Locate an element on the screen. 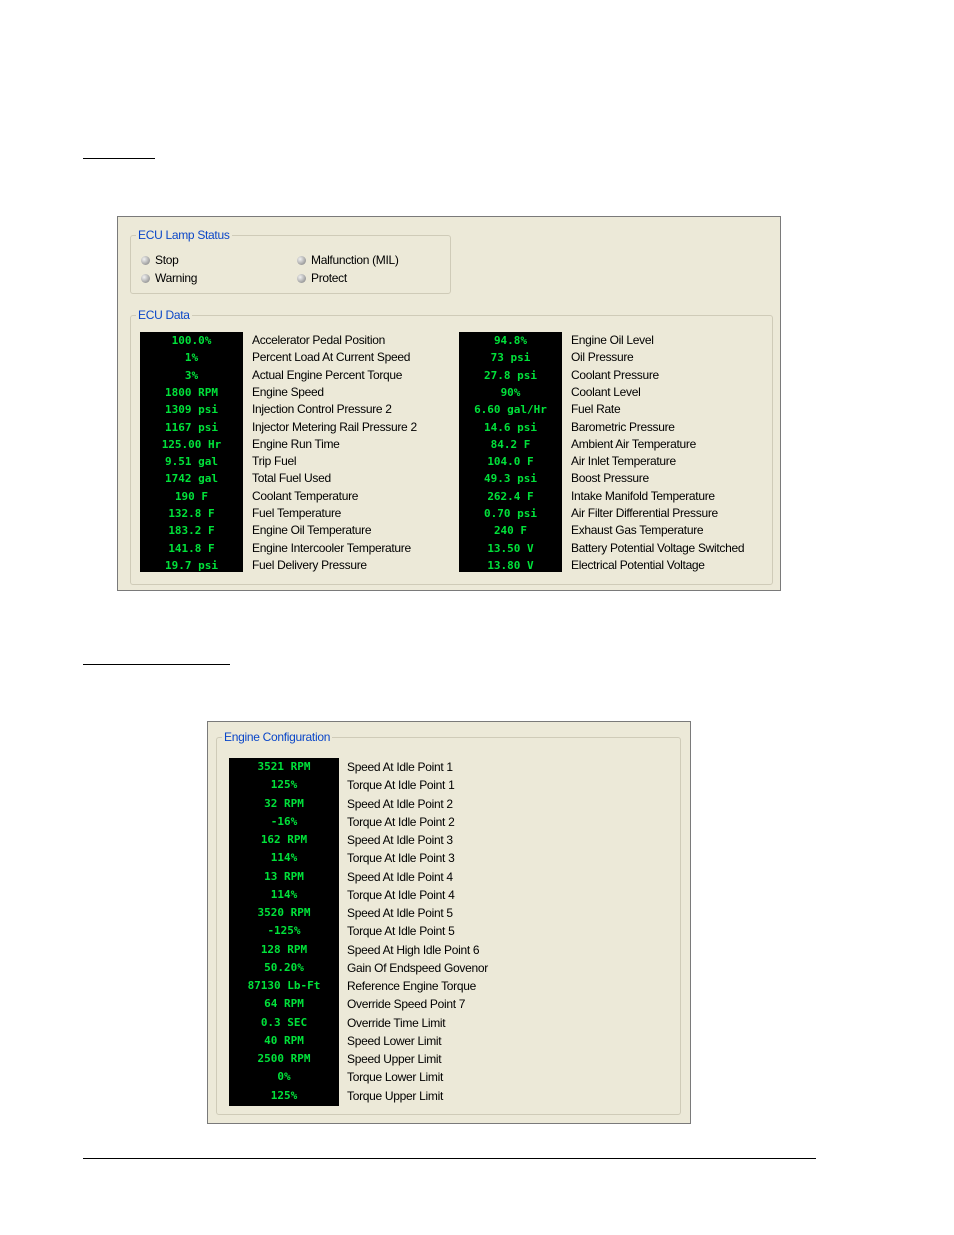 This screenshot has width=954, height=1235. value-readout: 262.4 F is located at coordinates (510, 496).